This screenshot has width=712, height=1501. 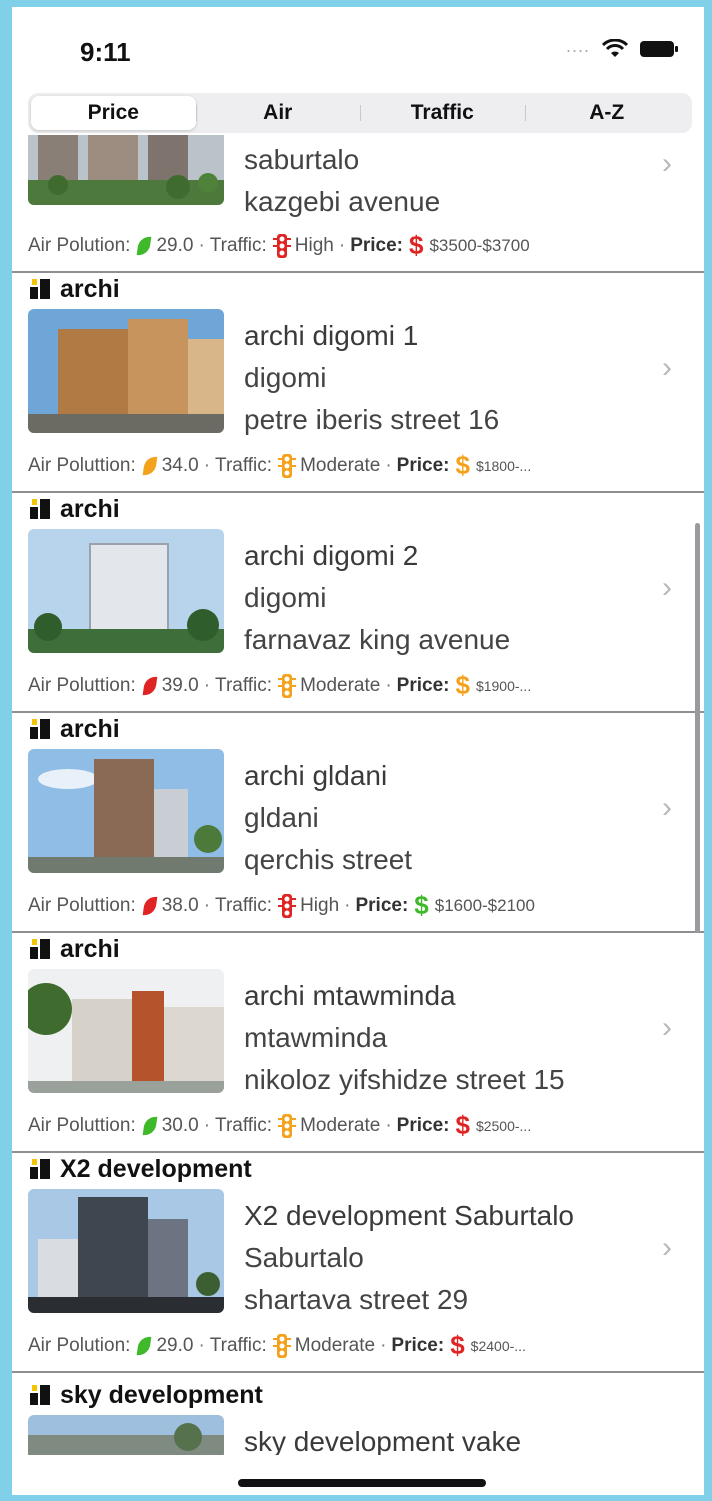 I want to click on tab-traffic: Traffic, so click(x=442, y=113).